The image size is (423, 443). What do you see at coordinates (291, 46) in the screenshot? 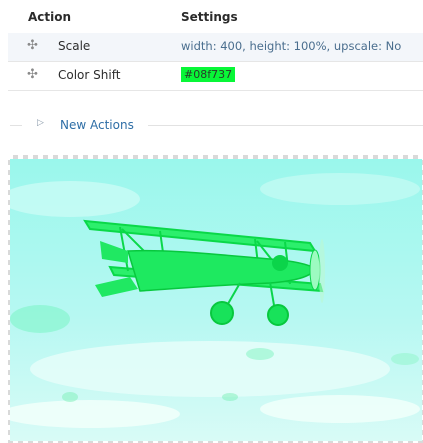
I see `effect-settings-summary: width: 400, height: 100%, upscale: No` at bounding box center [291, 46].